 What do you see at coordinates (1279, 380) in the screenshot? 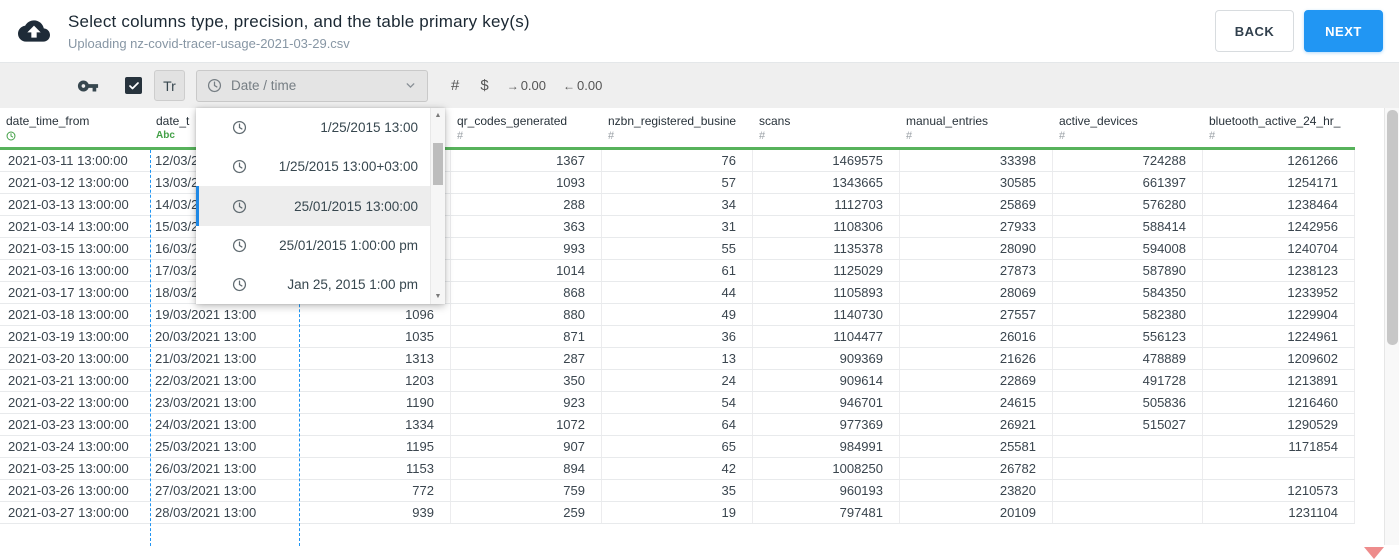
I see `cell: 1213891` at bounding box center [1279, 380].